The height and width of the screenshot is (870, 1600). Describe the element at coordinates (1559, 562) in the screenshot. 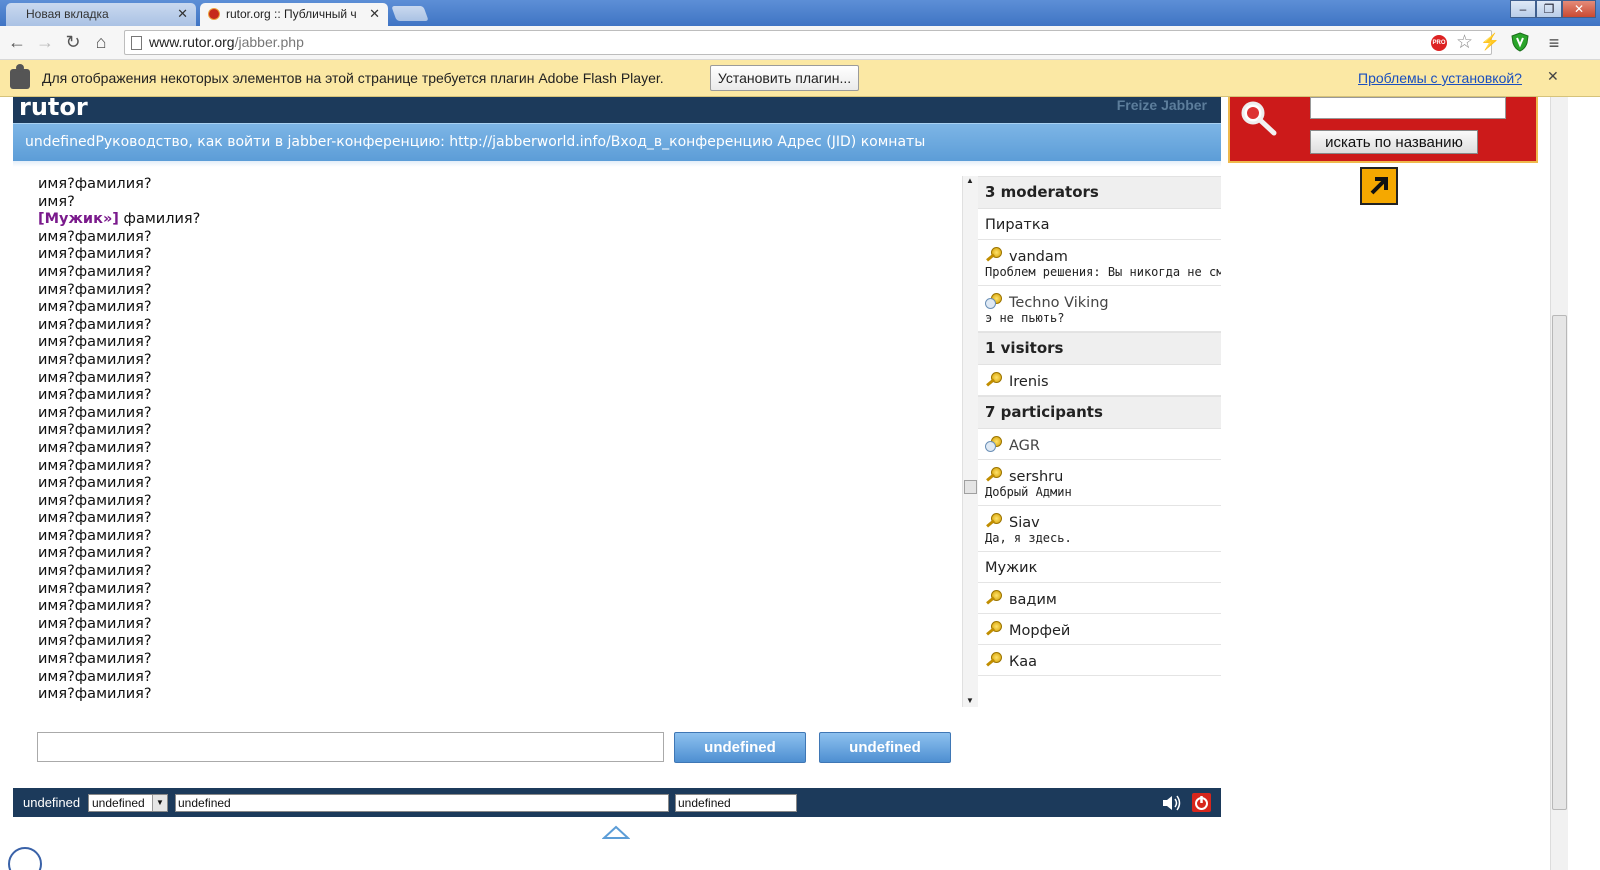

I see `page-scroll-thumb` at that location.